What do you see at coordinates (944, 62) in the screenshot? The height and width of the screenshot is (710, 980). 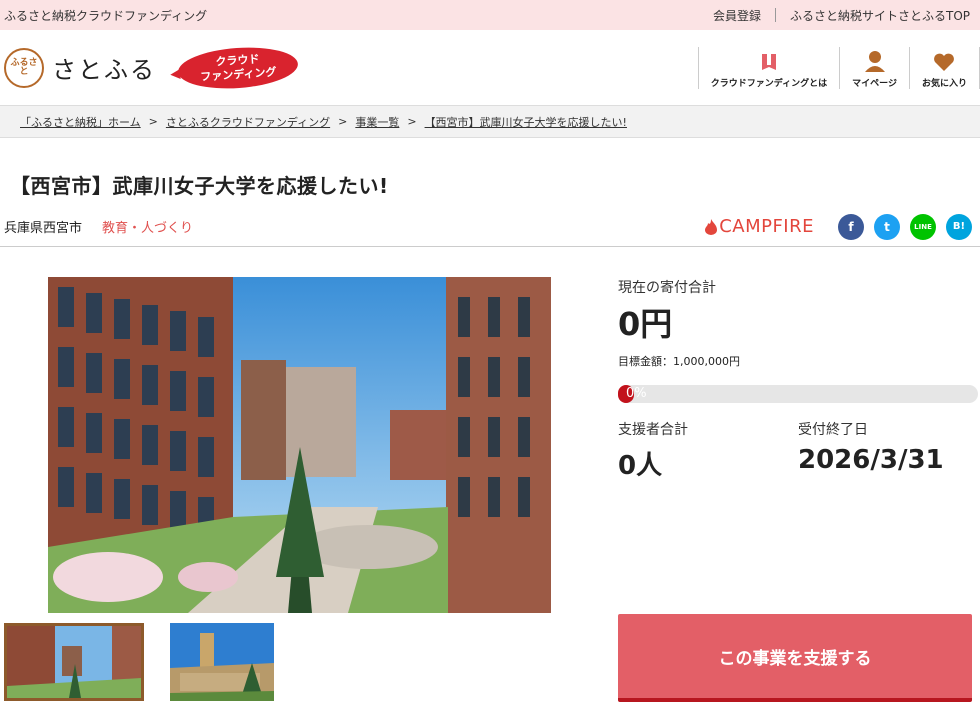 I see `heart-icon` at bounding box center [944, 62].